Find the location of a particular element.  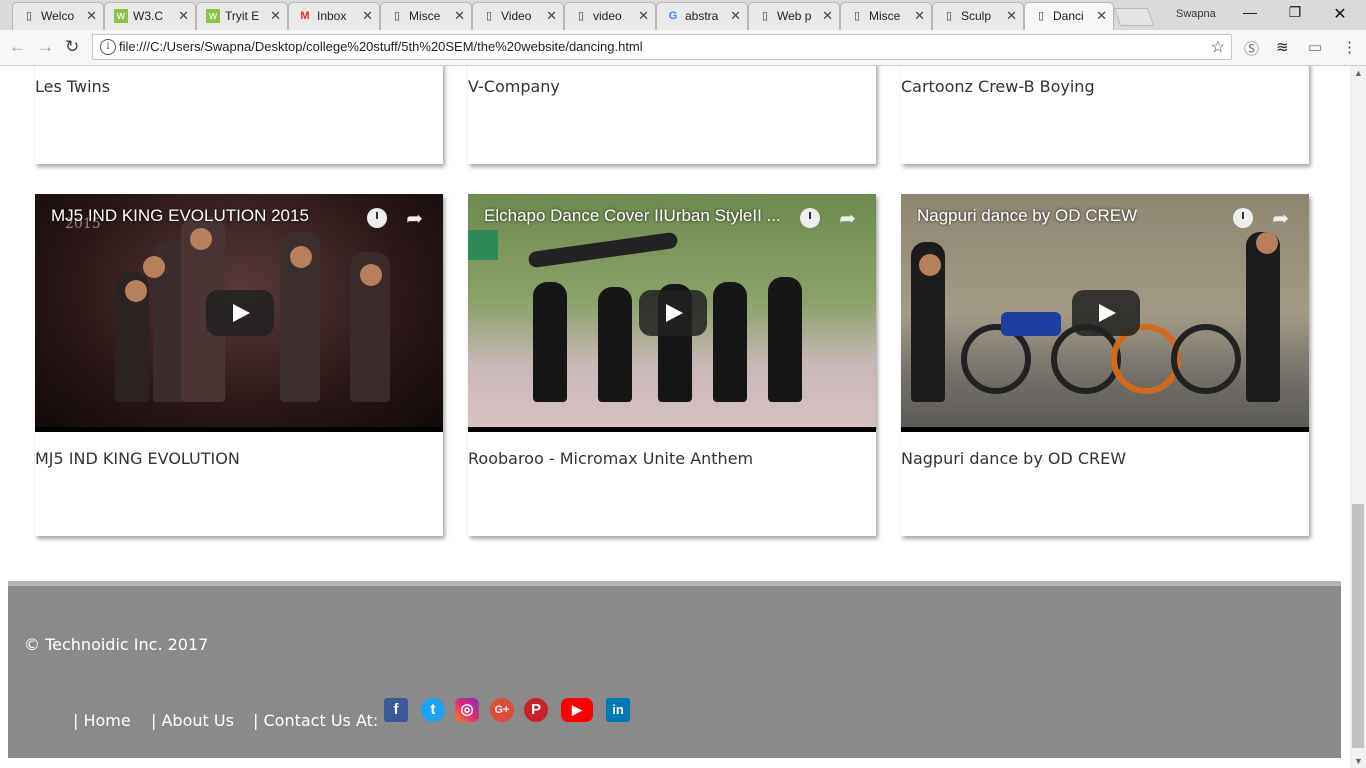

tab-5: ▯ Misce ✕ is located at coordinates (426, 16).